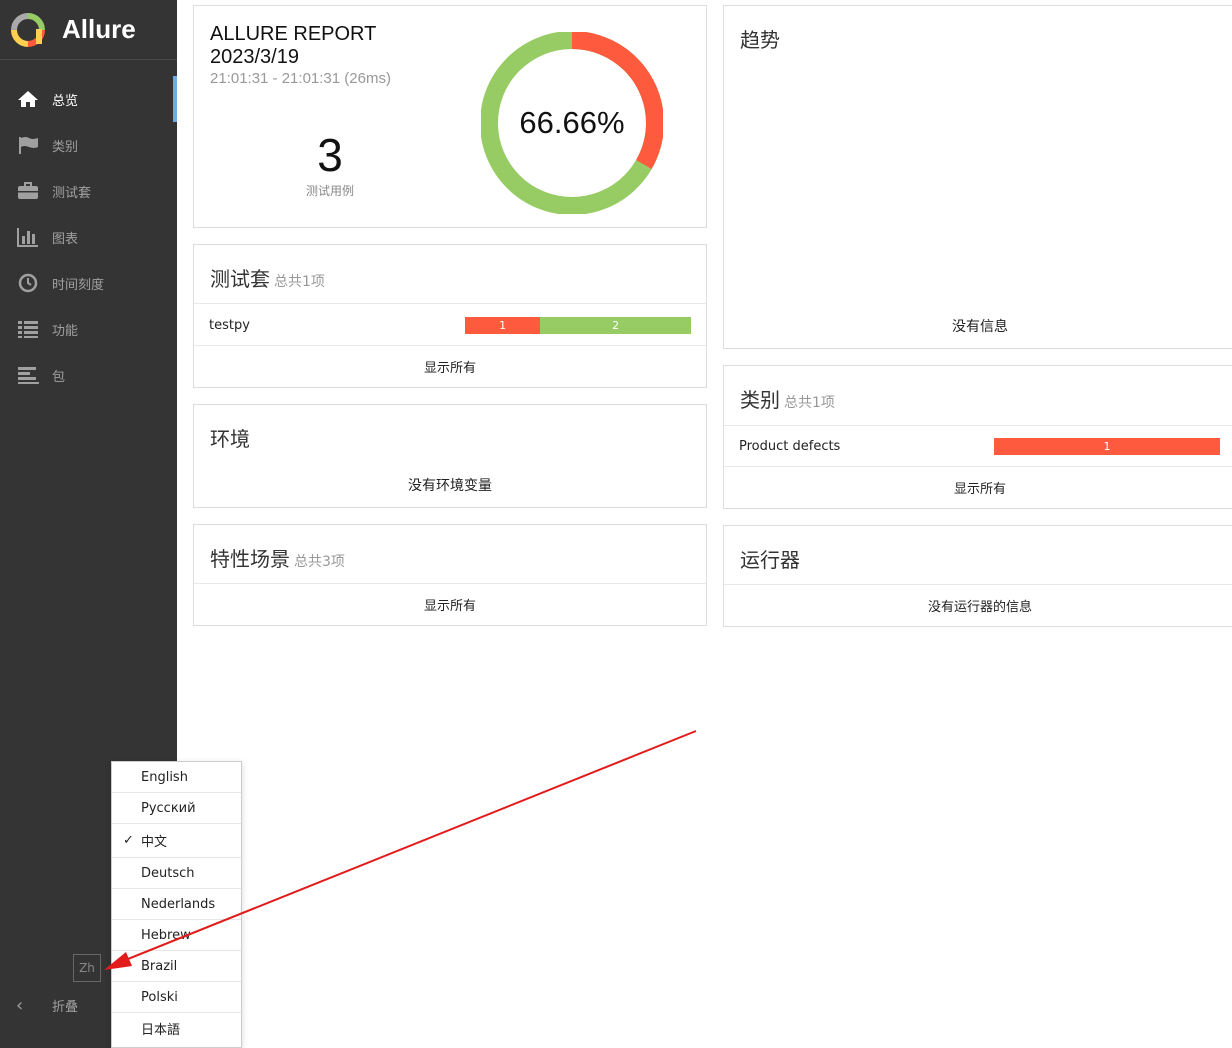 This screenshot has width=1232, height=1048. Describe the element at coordinates (87, 968) in the screenshot. I see `language-toggle: Zh` at that location.